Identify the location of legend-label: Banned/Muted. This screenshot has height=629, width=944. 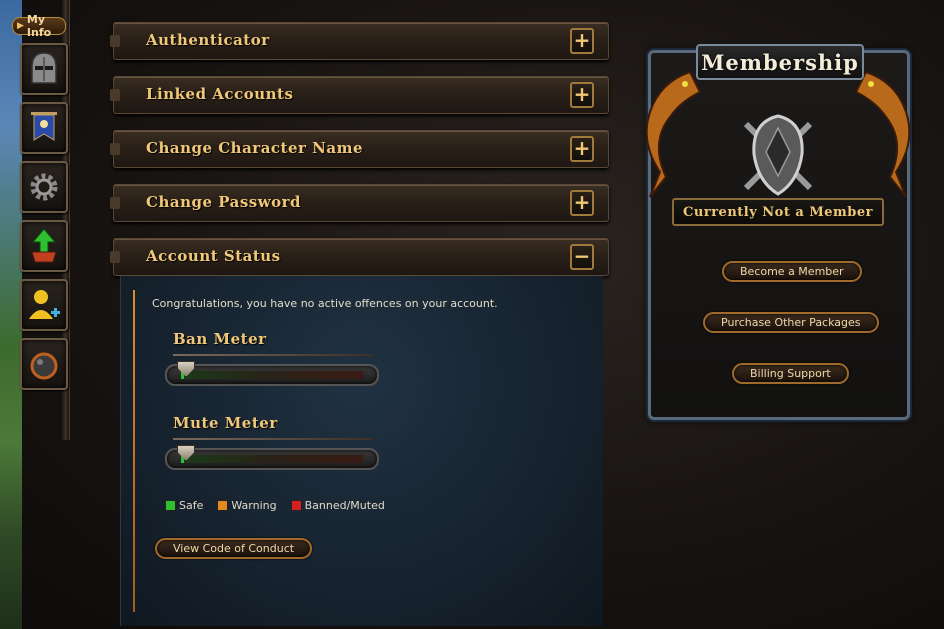
(344, 505).